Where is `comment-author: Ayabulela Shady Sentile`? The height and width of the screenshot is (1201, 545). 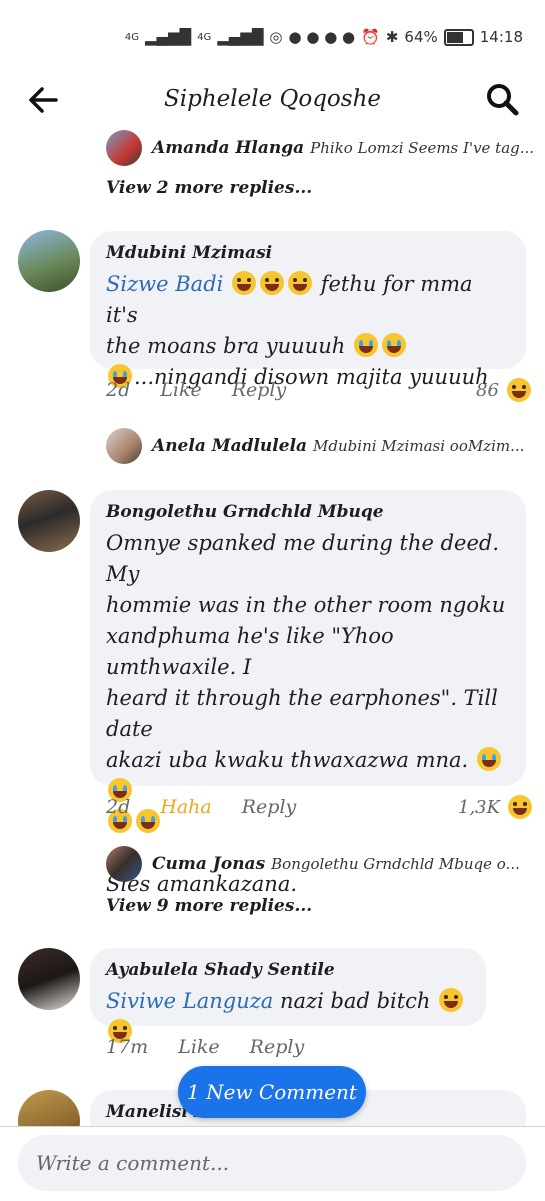
comment-author: Ayabulela Shady Sentile is located at coordinates (288, 970).